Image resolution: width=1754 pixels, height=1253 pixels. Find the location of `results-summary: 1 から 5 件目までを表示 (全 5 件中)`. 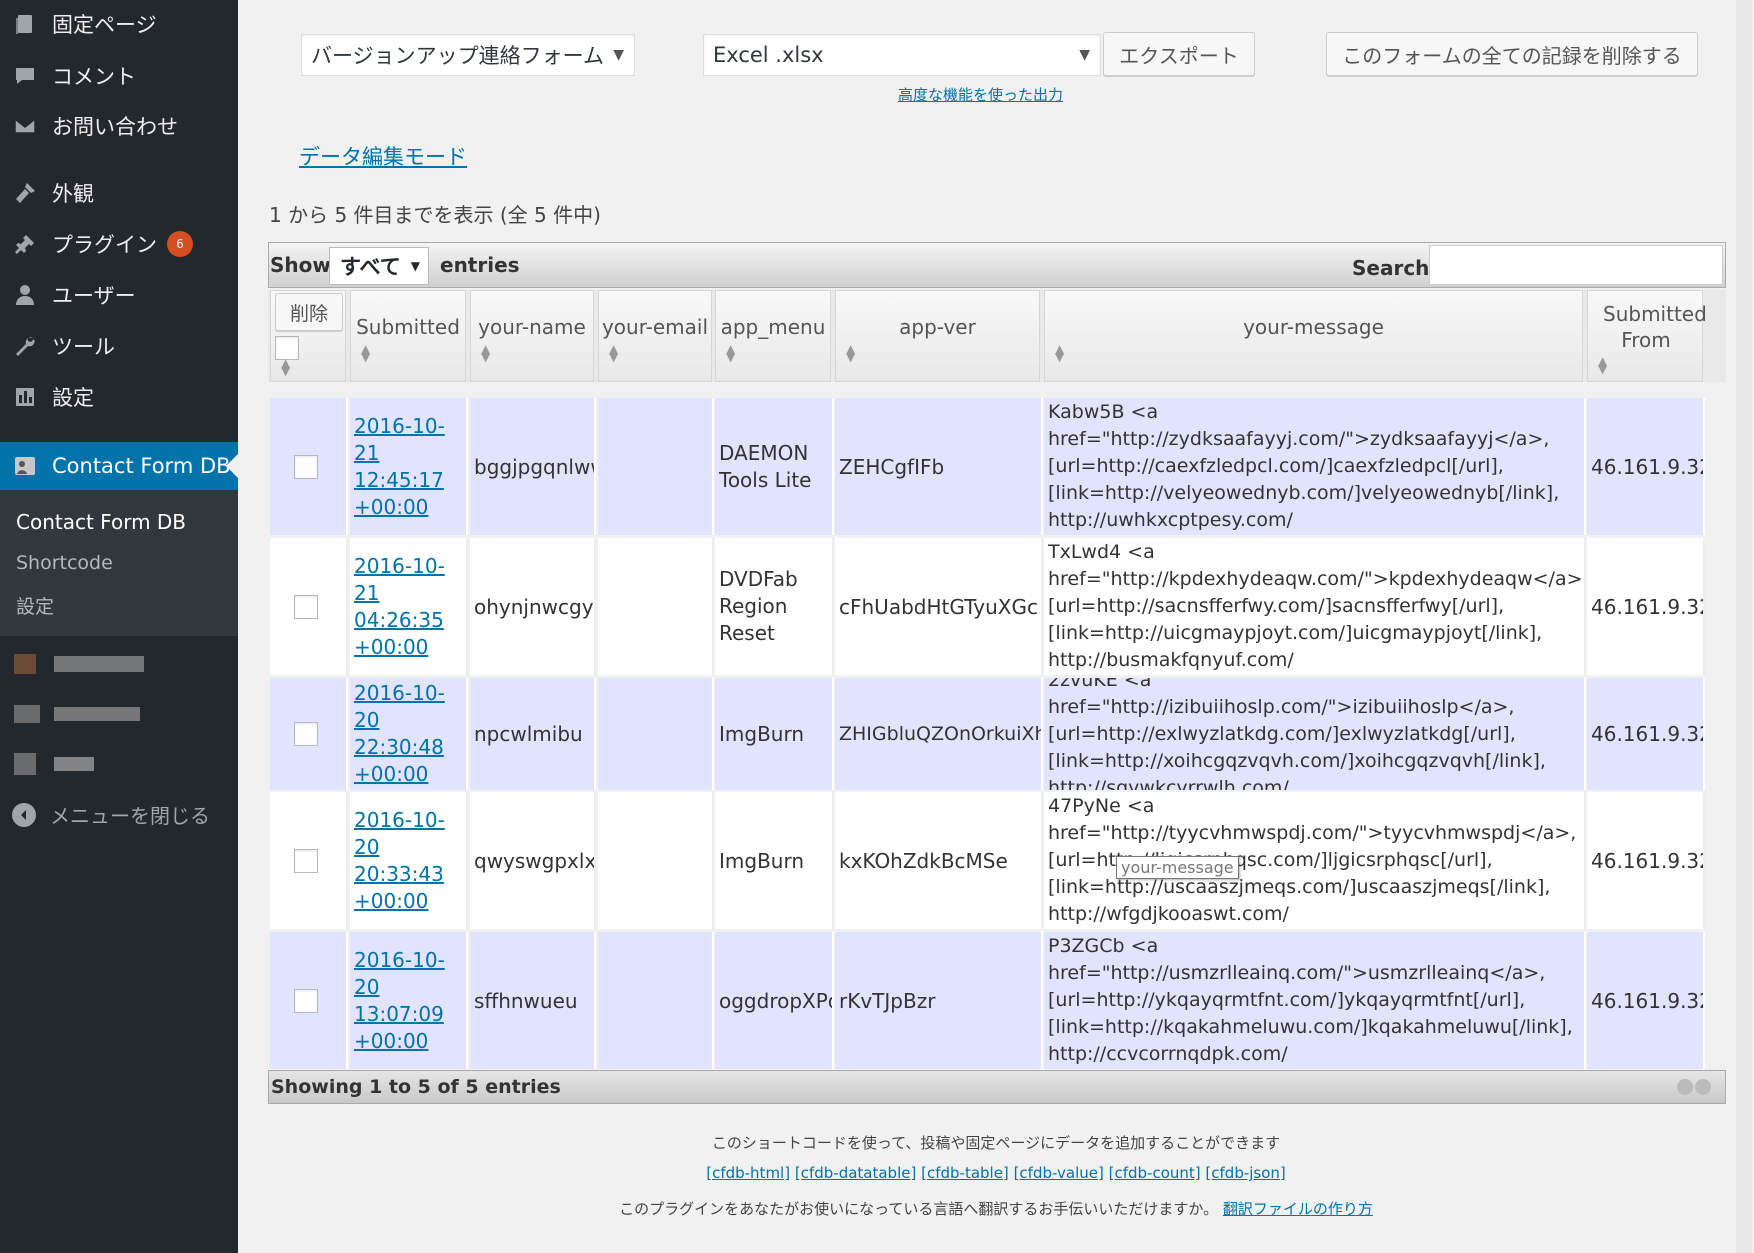

results-summary: 1 から 5 件目までを表示 (全 5 件中) is located at coordinates (435, 215).